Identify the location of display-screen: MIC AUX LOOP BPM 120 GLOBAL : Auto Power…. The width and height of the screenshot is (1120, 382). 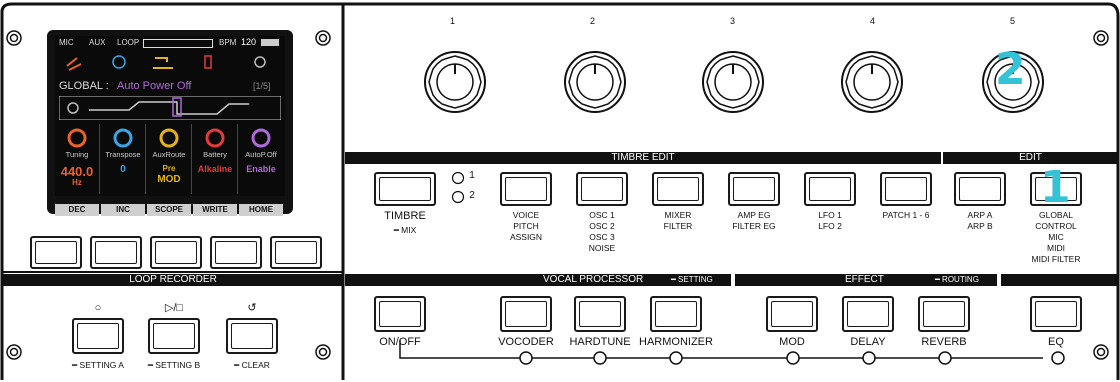
(170, 123).